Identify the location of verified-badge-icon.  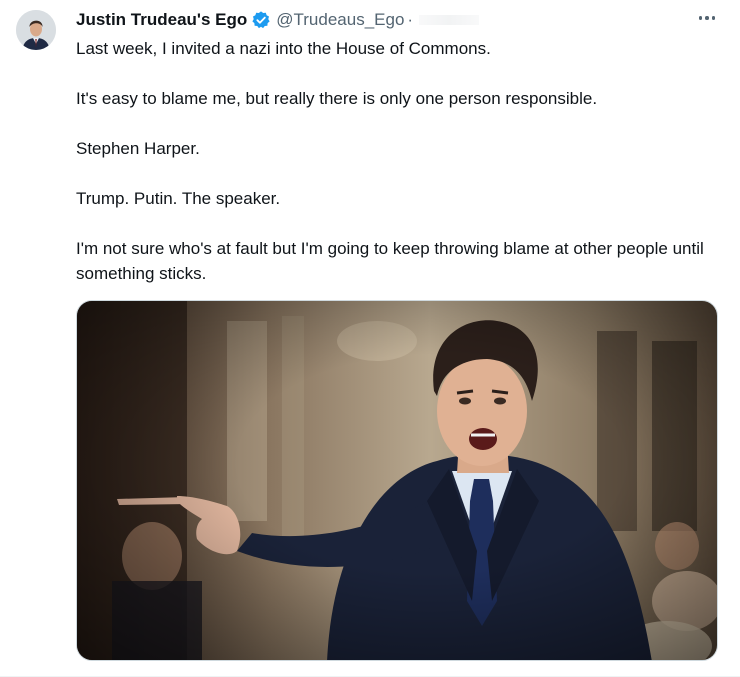
(261, 20).